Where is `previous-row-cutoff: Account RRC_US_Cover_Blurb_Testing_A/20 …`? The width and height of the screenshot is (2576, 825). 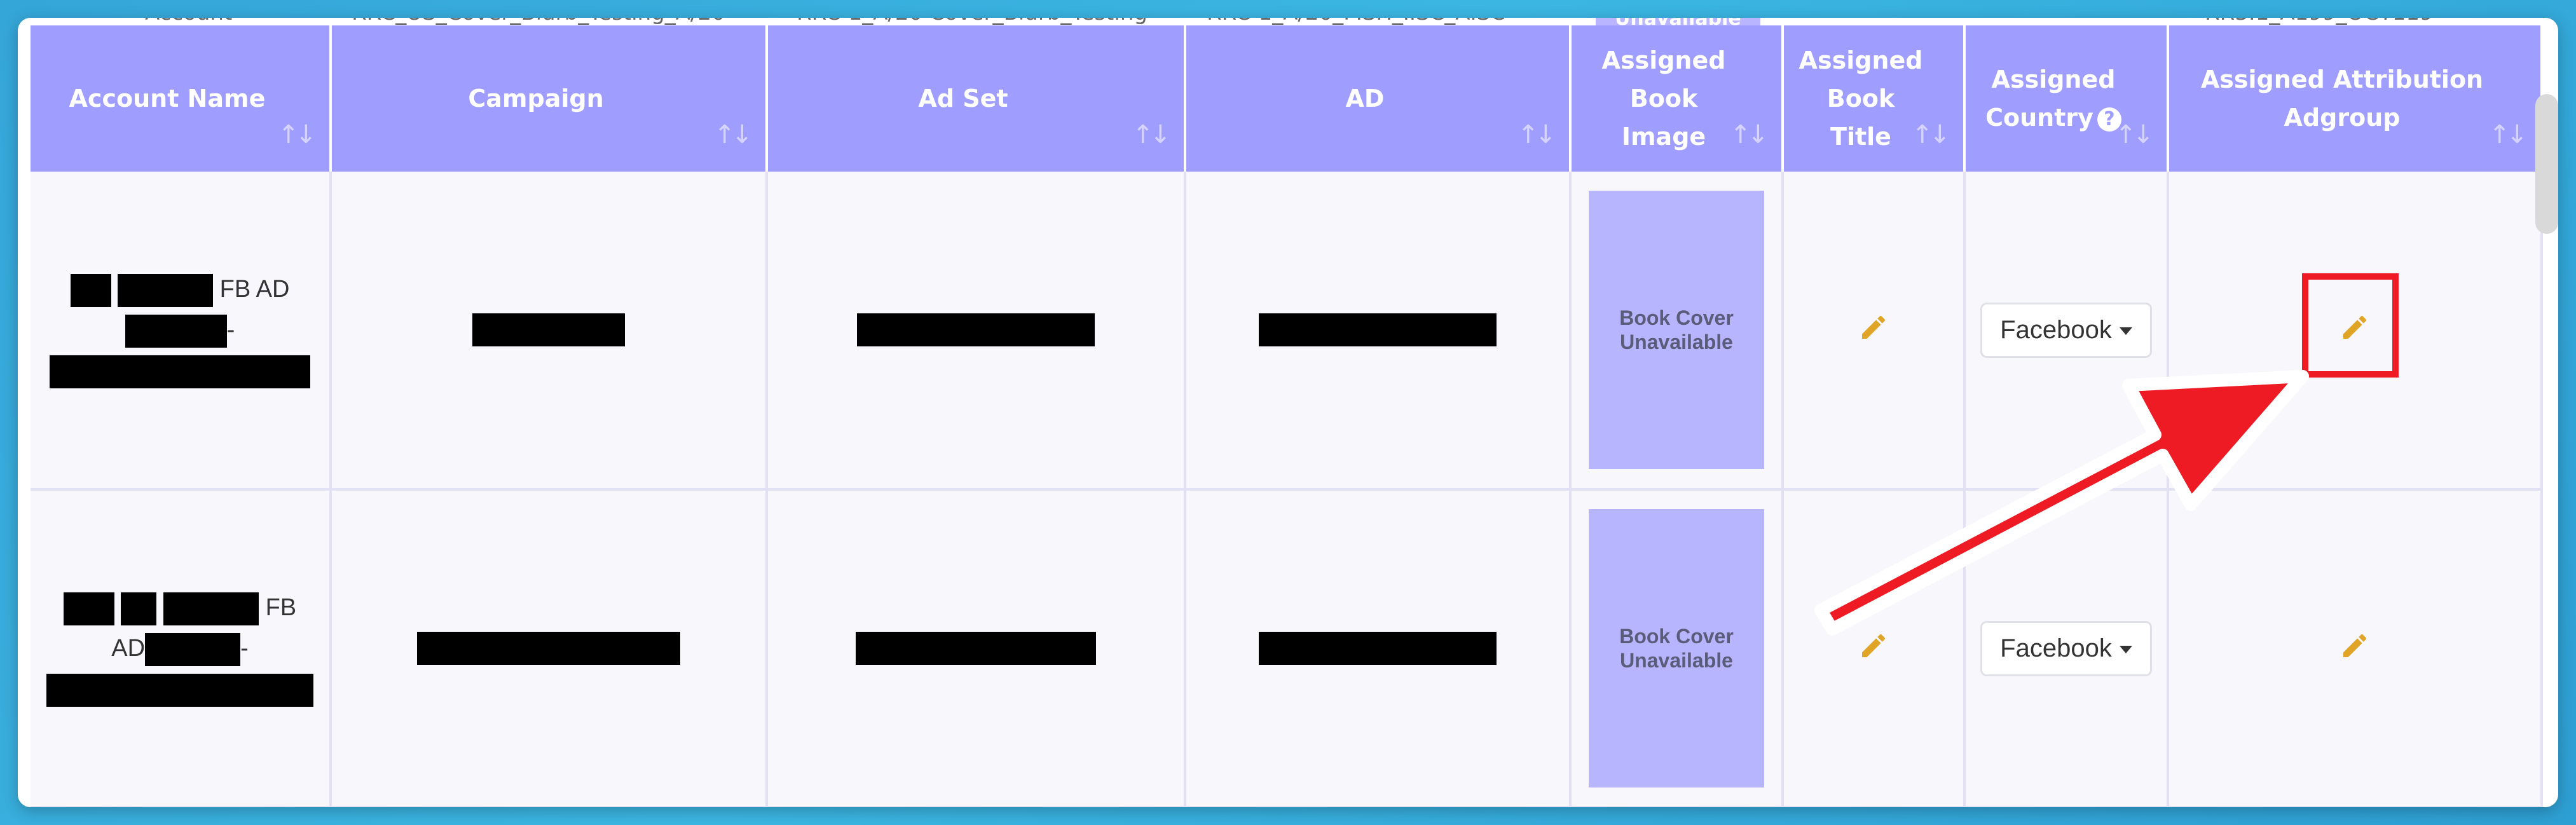 previous-row-cutoff: Account RRC_US_Cover_Blurb_Testing_A/20 … is located at coordinates (1288, 21).